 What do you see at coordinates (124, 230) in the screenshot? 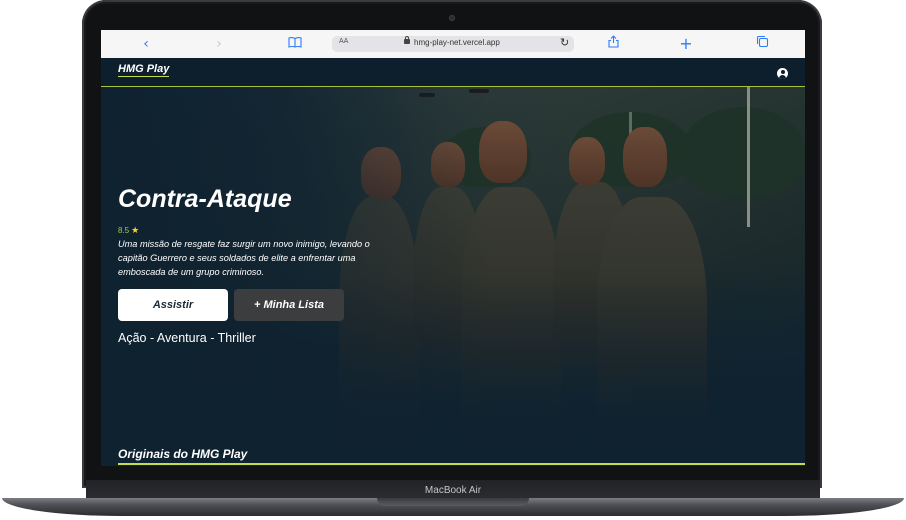
I see `rating-value: 8.5` at bounding box center [124, 230].